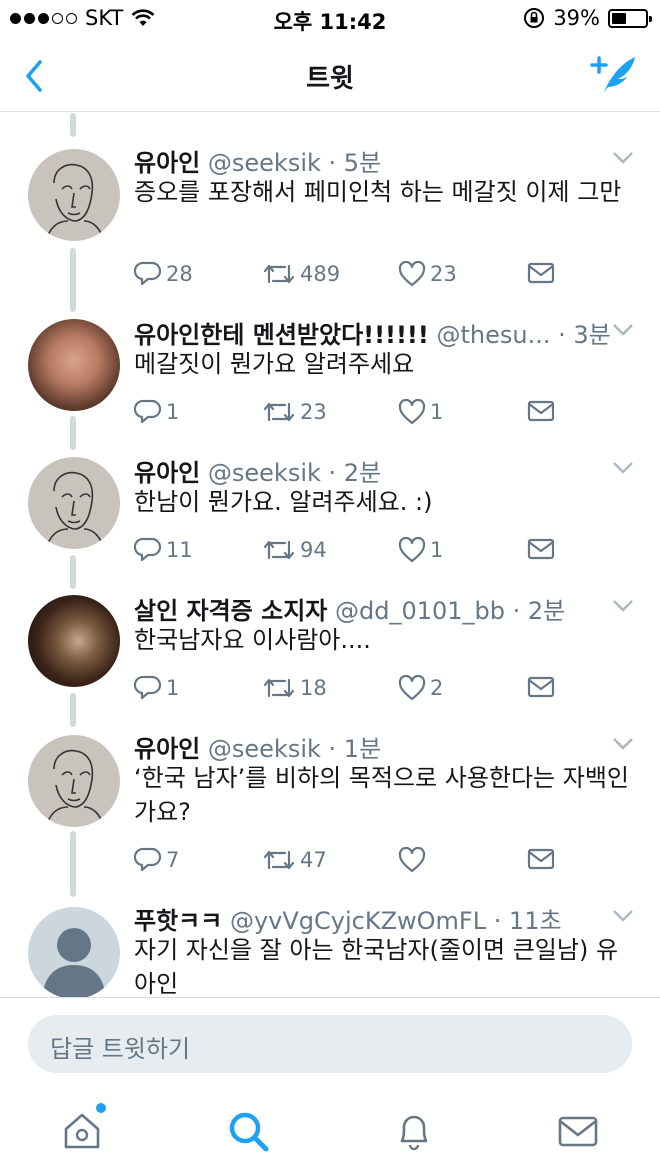  Describe the element at coordinates (578, 1131) in the screenshot. I see `tab-messages` at that location.